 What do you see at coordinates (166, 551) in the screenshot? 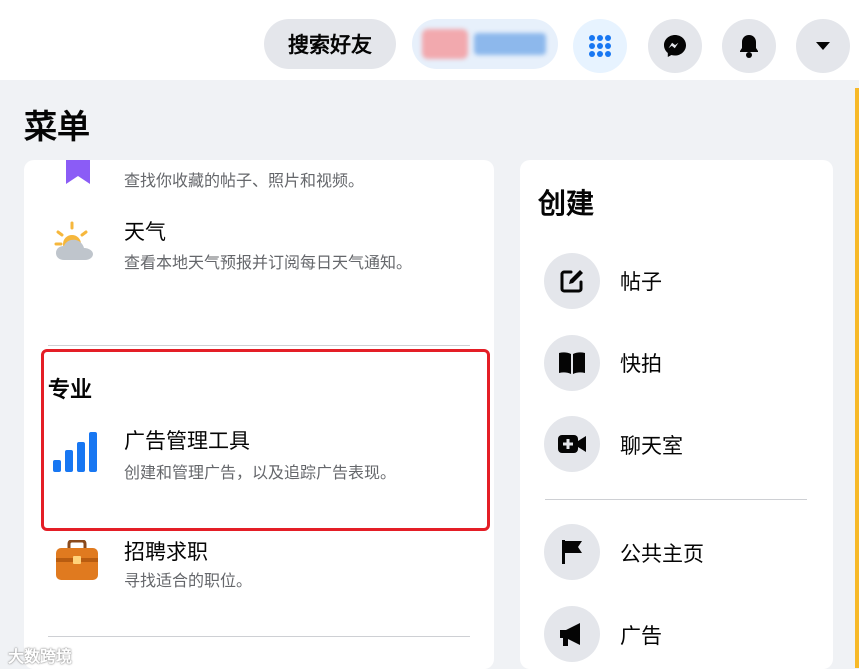
I see `jobs-item-title: 招聘求职` at bounding box center [166, 551].